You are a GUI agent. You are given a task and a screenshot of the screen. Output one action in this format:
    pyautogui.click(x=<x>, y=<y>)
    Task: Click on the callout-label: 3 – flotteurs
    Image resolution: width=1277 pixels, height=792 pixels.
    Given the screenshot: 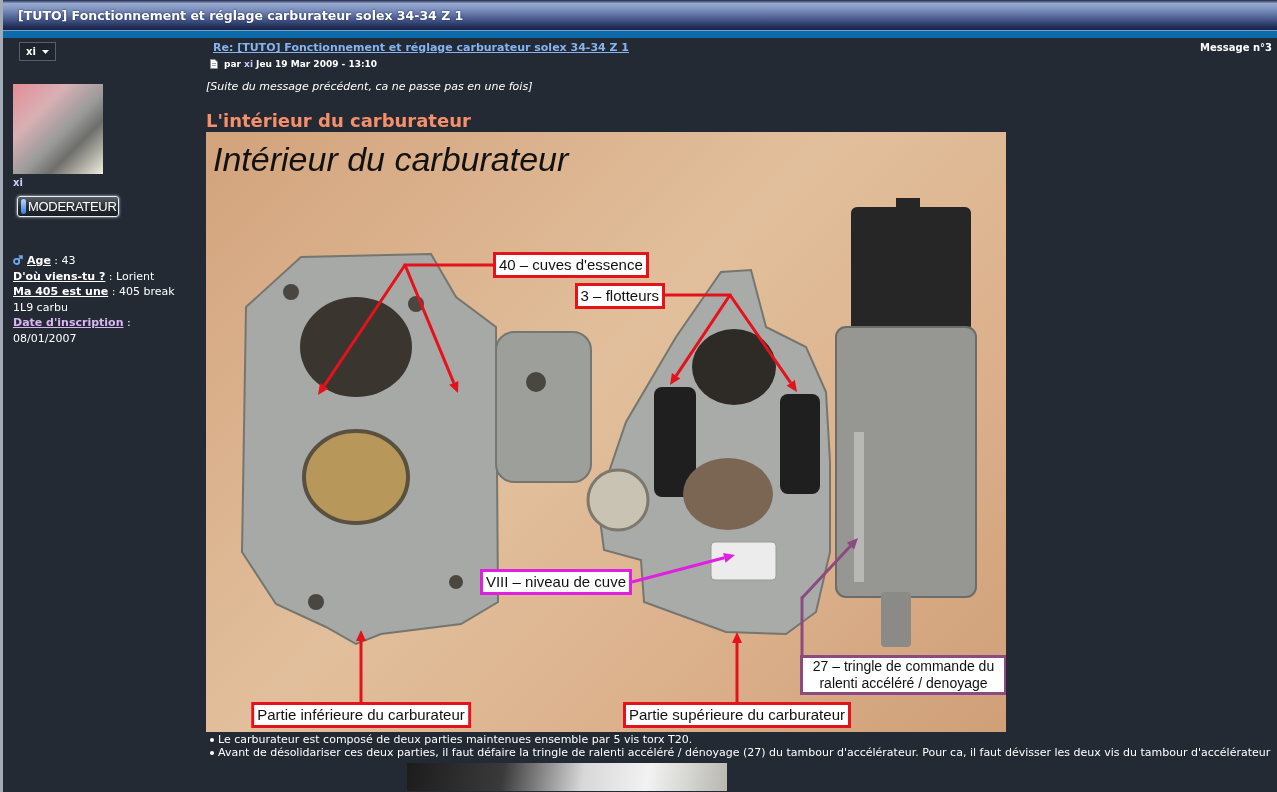 What is the action you would take?
    pyautogui.click(x=619, y=296)
    